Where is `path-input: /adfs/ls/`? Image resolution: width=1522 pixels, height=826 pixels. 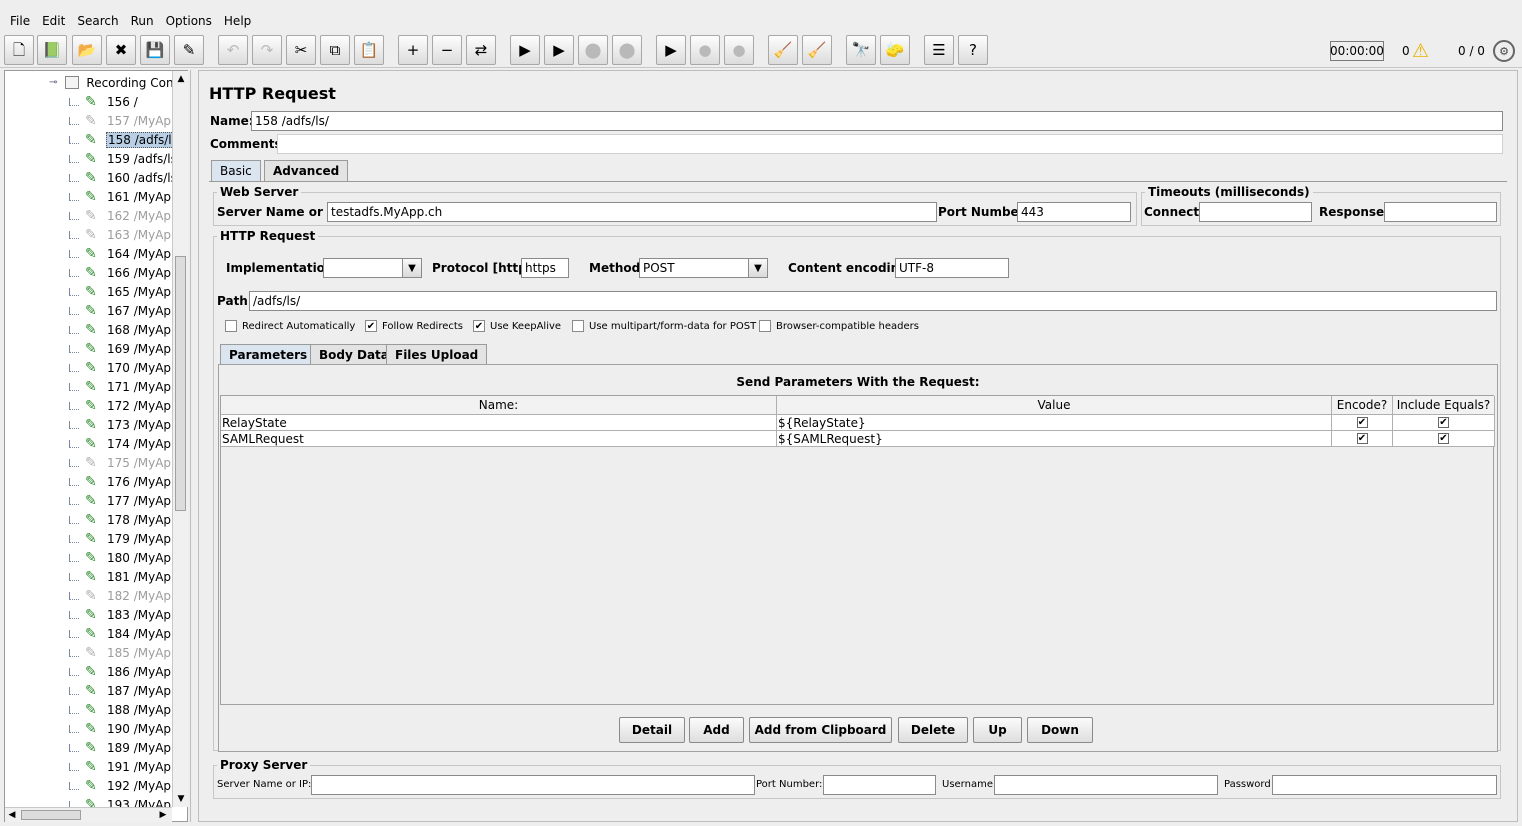
path-input: /adfs/ls/ is located at coordinates (873, 301).